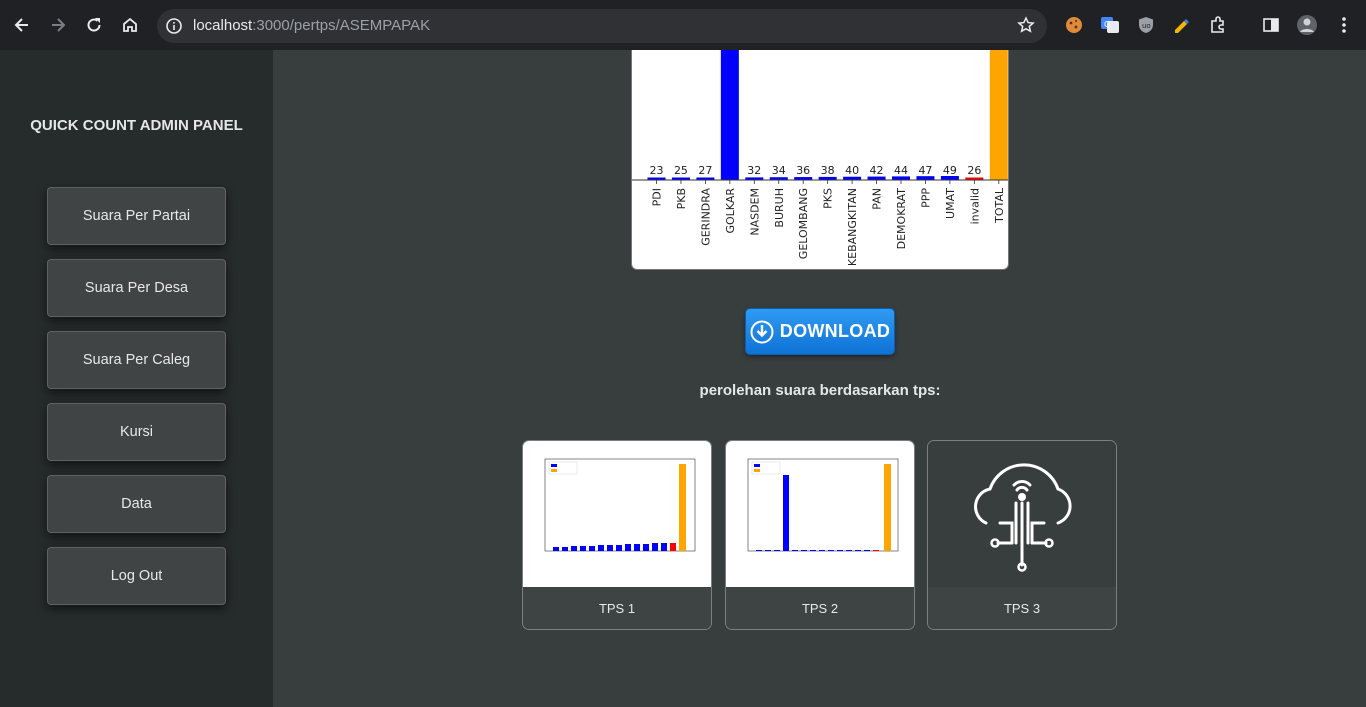 The image size is (1366, 707). What do you see at coordinates (681, 198) in the screenshot?
I see `x-tick-label-pkb: PKB` at bounding box center [681, 198].